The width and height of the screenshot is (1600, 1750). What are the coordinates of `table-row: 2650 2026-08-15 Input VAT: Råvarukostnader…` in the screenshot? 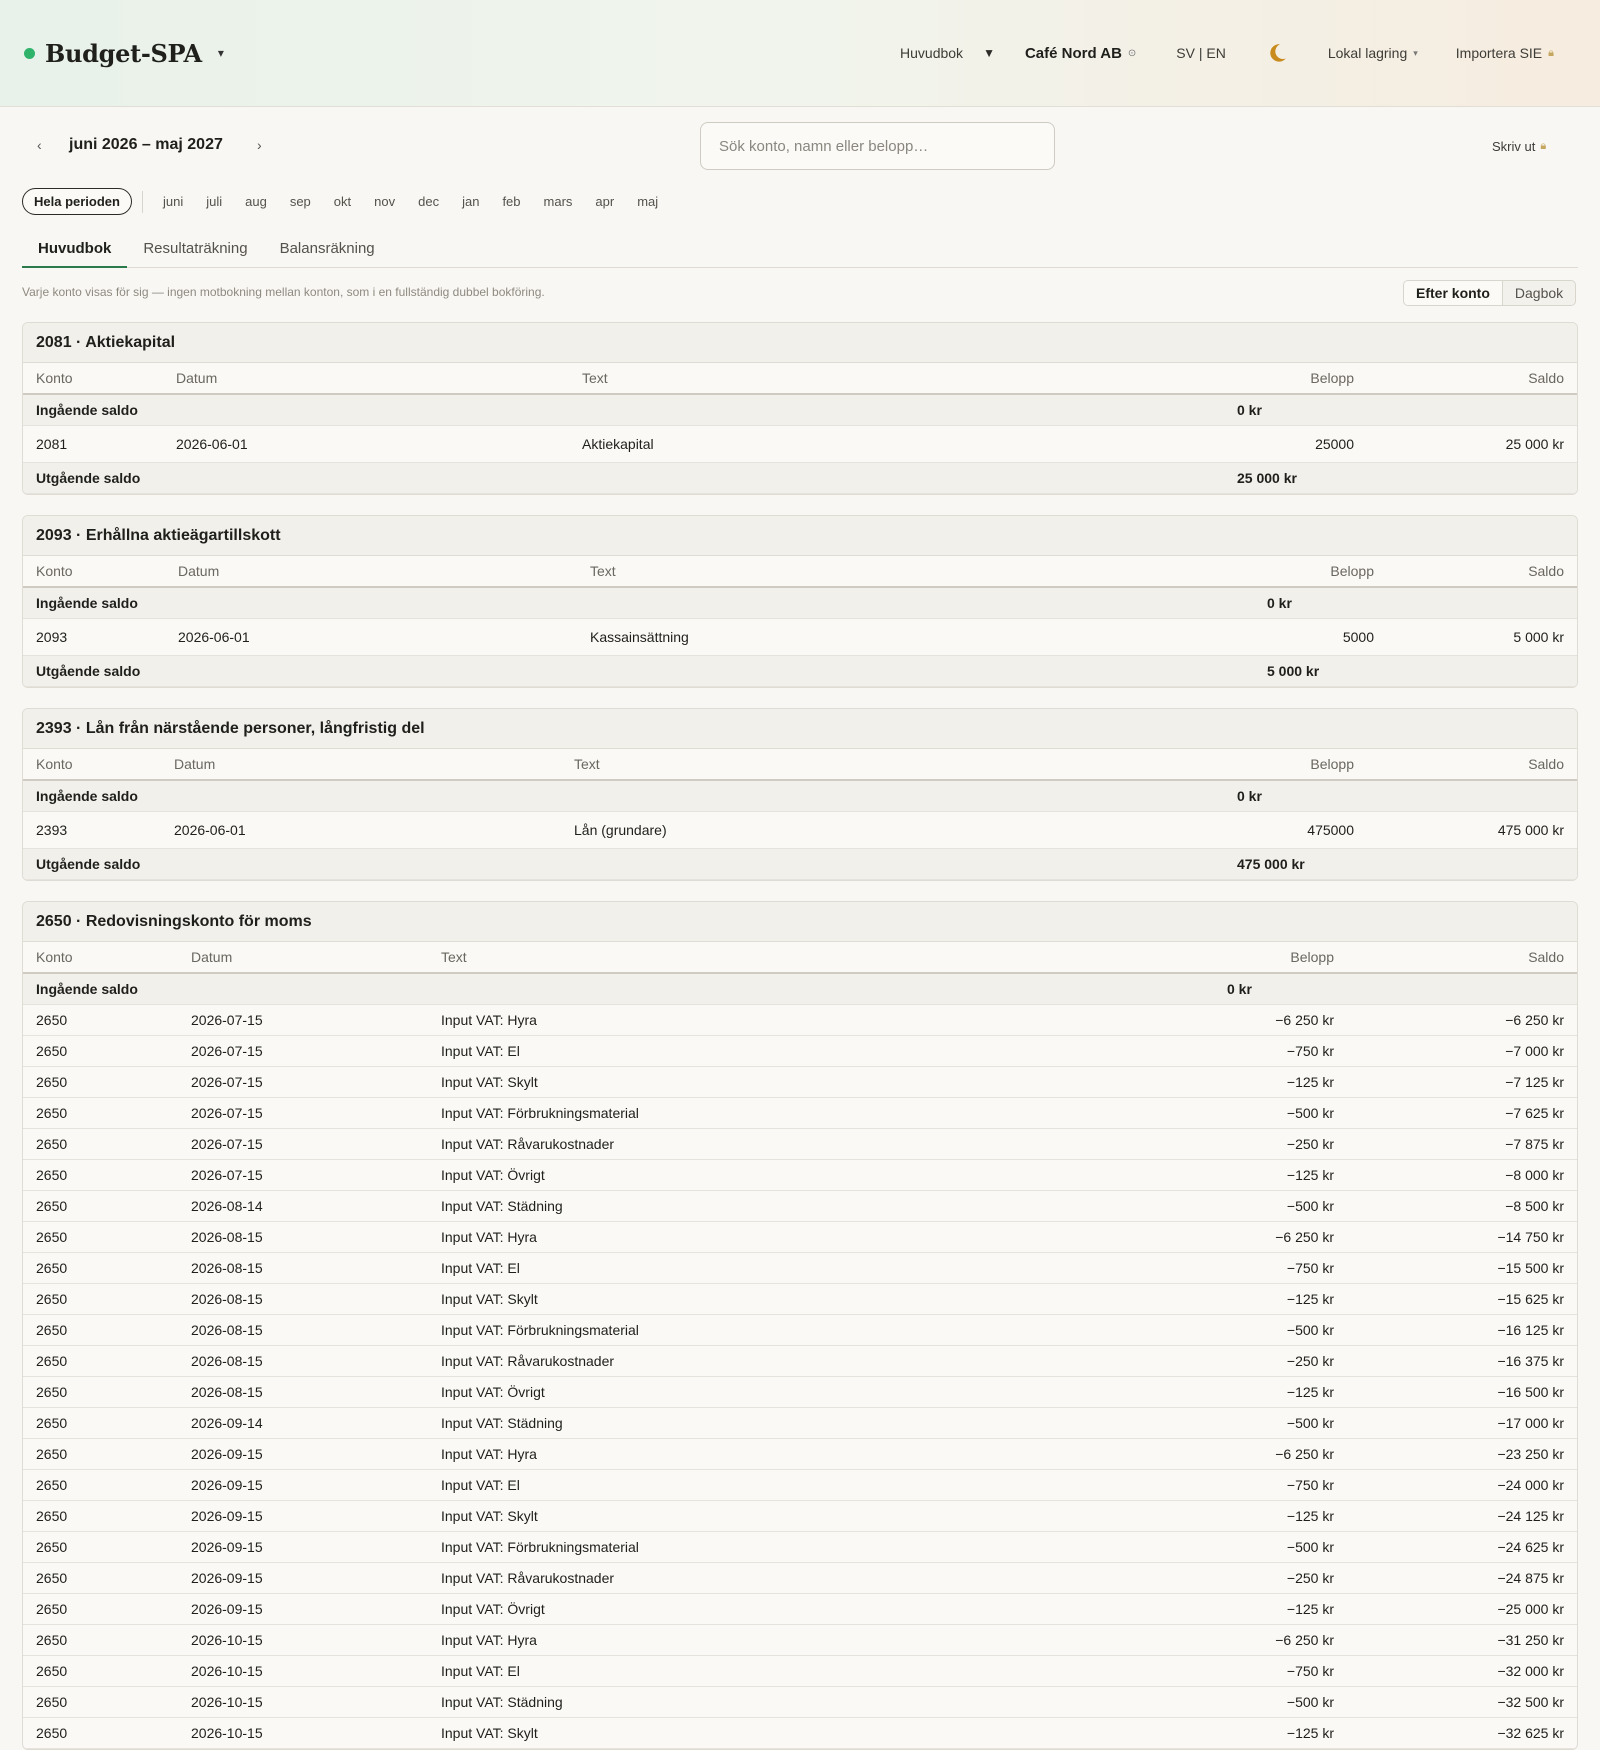 It's located at (800, 1361).